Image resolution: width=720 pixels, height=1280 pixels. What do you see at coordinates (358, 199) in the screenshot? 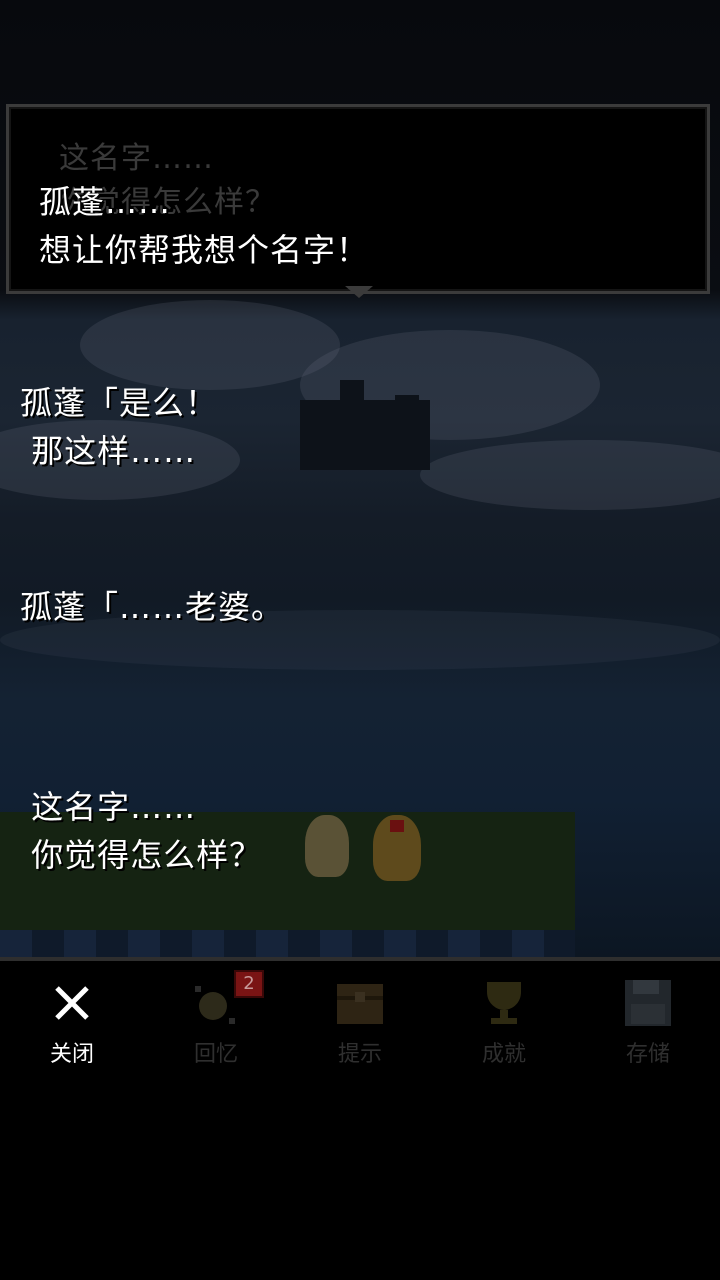
I see `dialog-box: 这名字…… 你觉得怎么样？ 孤蓬…… 想让你帮我想个名字！` at bounding box center [358, 199].